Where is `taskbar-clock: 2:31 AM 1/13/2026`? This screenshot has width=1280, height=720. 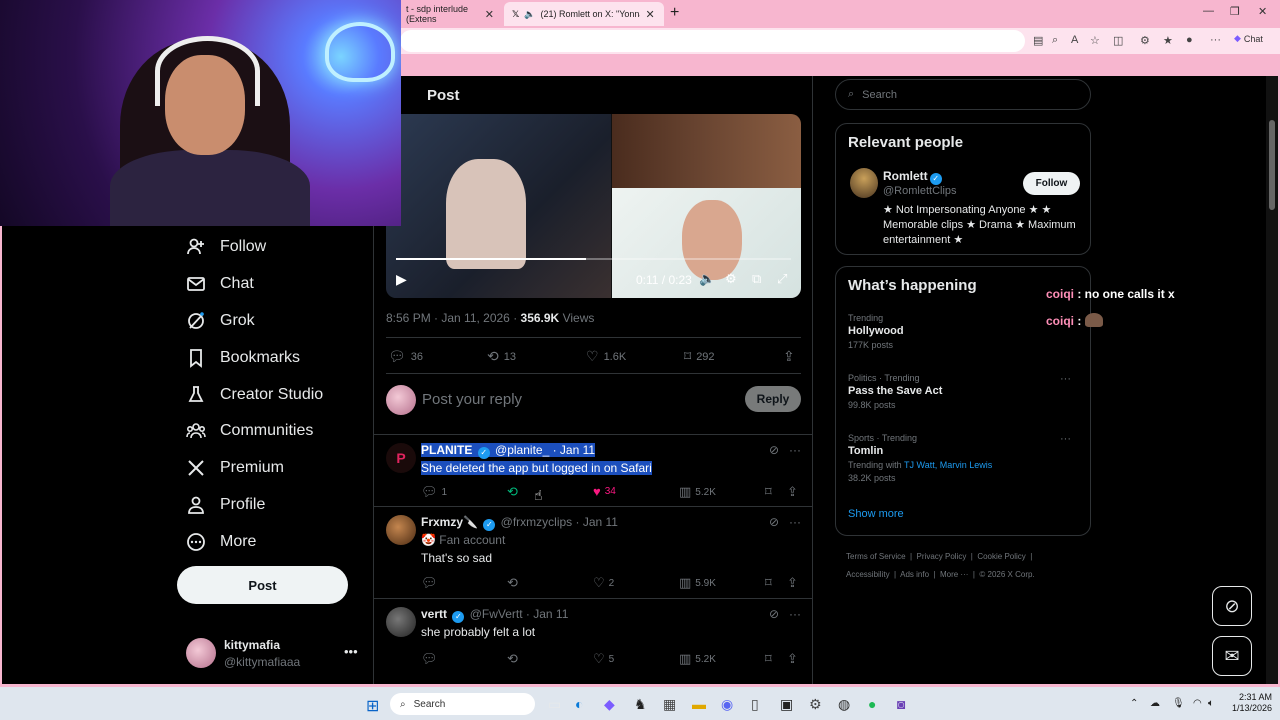
taskbar-clock: 2:31 AM 1/13/2026 is located at coordinates (1248, 703).